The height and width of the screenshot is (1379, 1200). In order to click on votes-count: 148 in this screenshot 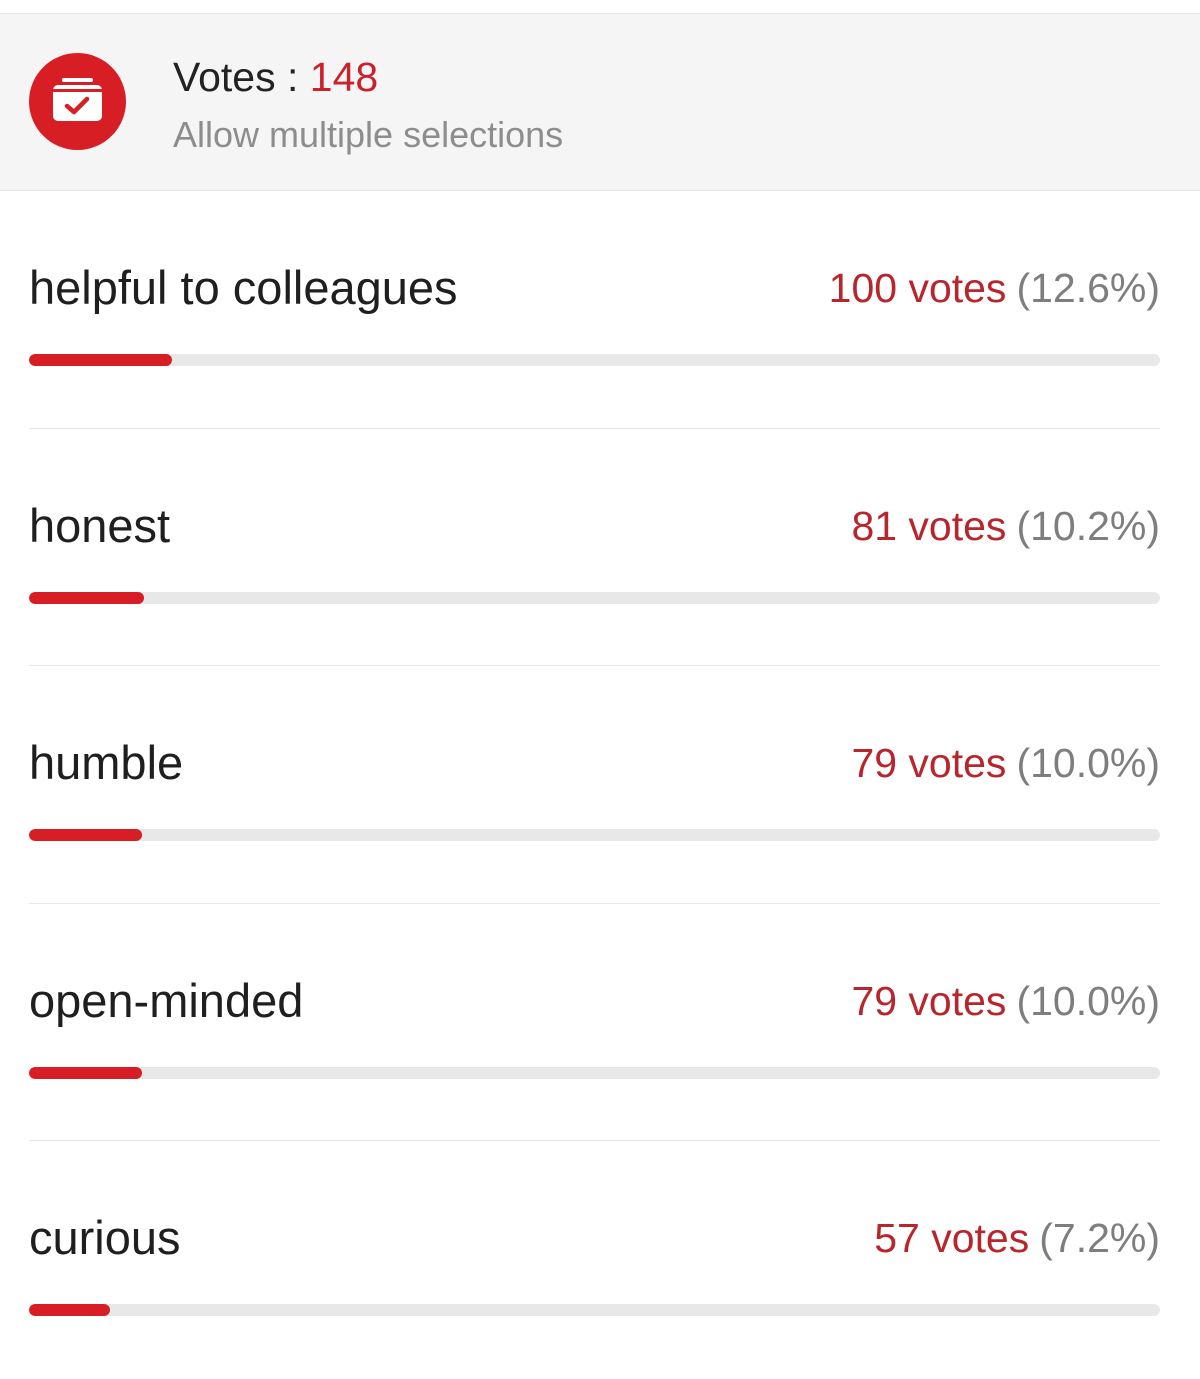, I will do `click(344, 77)`.